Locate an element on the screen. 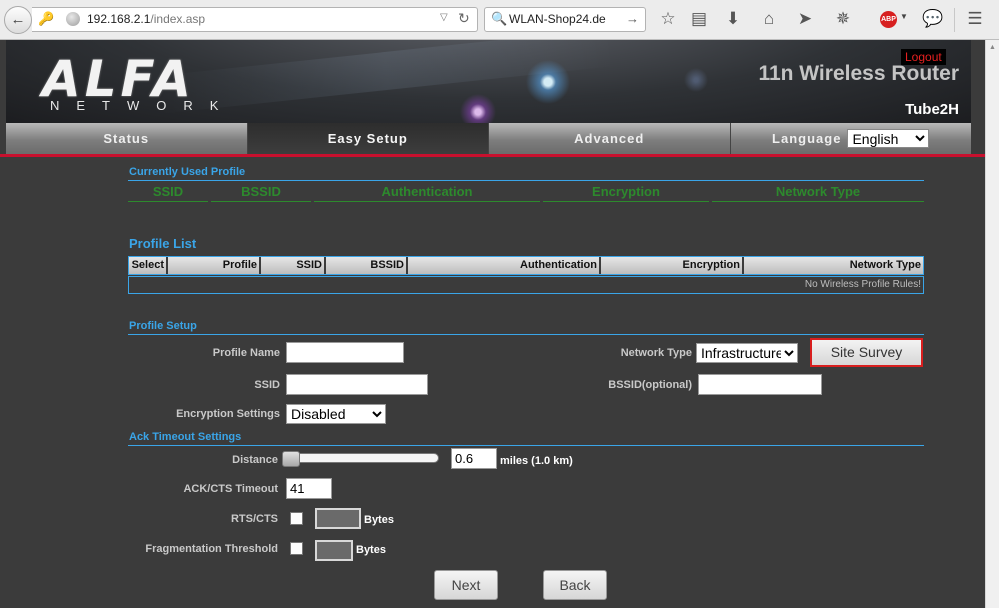 Image resolution: width=999 pixels, height=608 pixels. fragmentation-input is located at coordinates (334, 550).